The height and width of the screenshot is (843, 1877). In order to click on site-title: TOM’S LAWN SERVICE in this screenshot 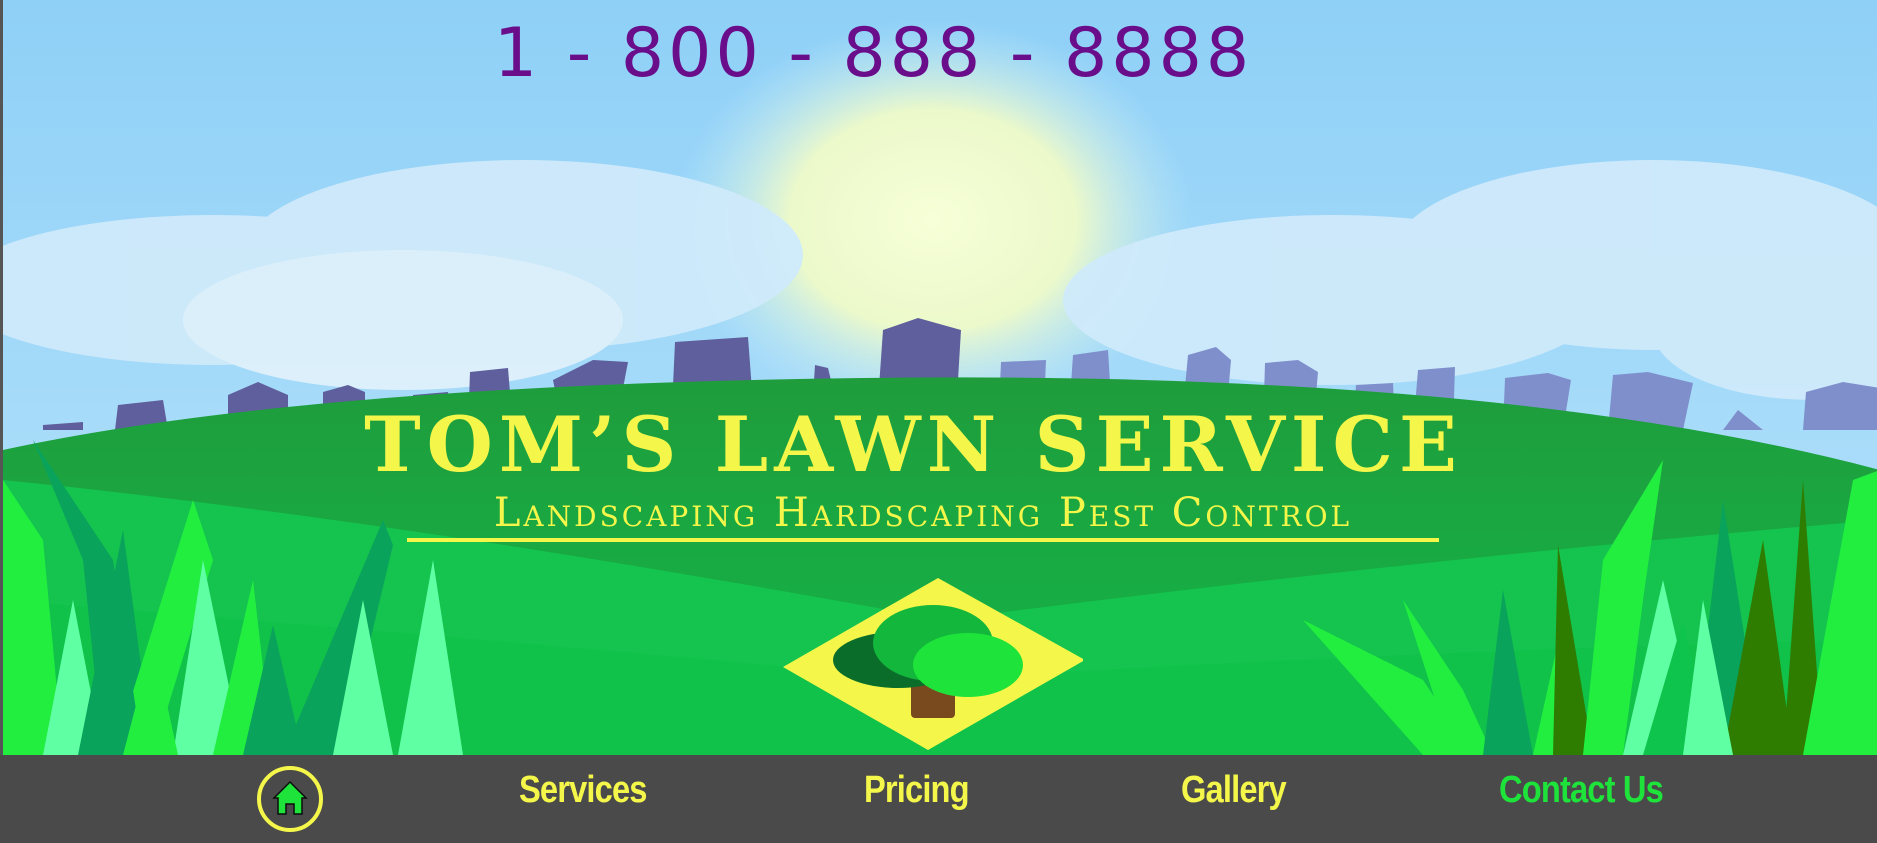, I will do `click(940, 444)`.